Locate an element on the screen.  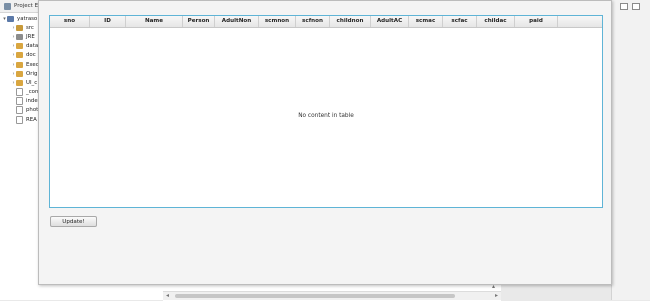
column-header-adultnon: AdultNon is located at coordinates (237, 21).